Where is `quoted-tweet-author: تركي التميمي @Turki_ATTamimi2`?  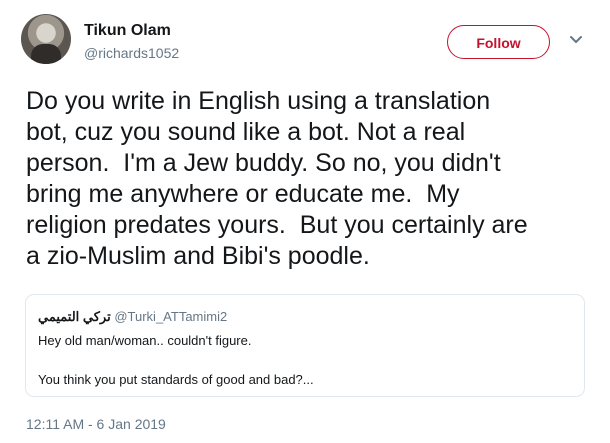 quoted-tweet-author: تركي التميمي @Turki_ATTamimi2 is located at coordinates (132, 317).